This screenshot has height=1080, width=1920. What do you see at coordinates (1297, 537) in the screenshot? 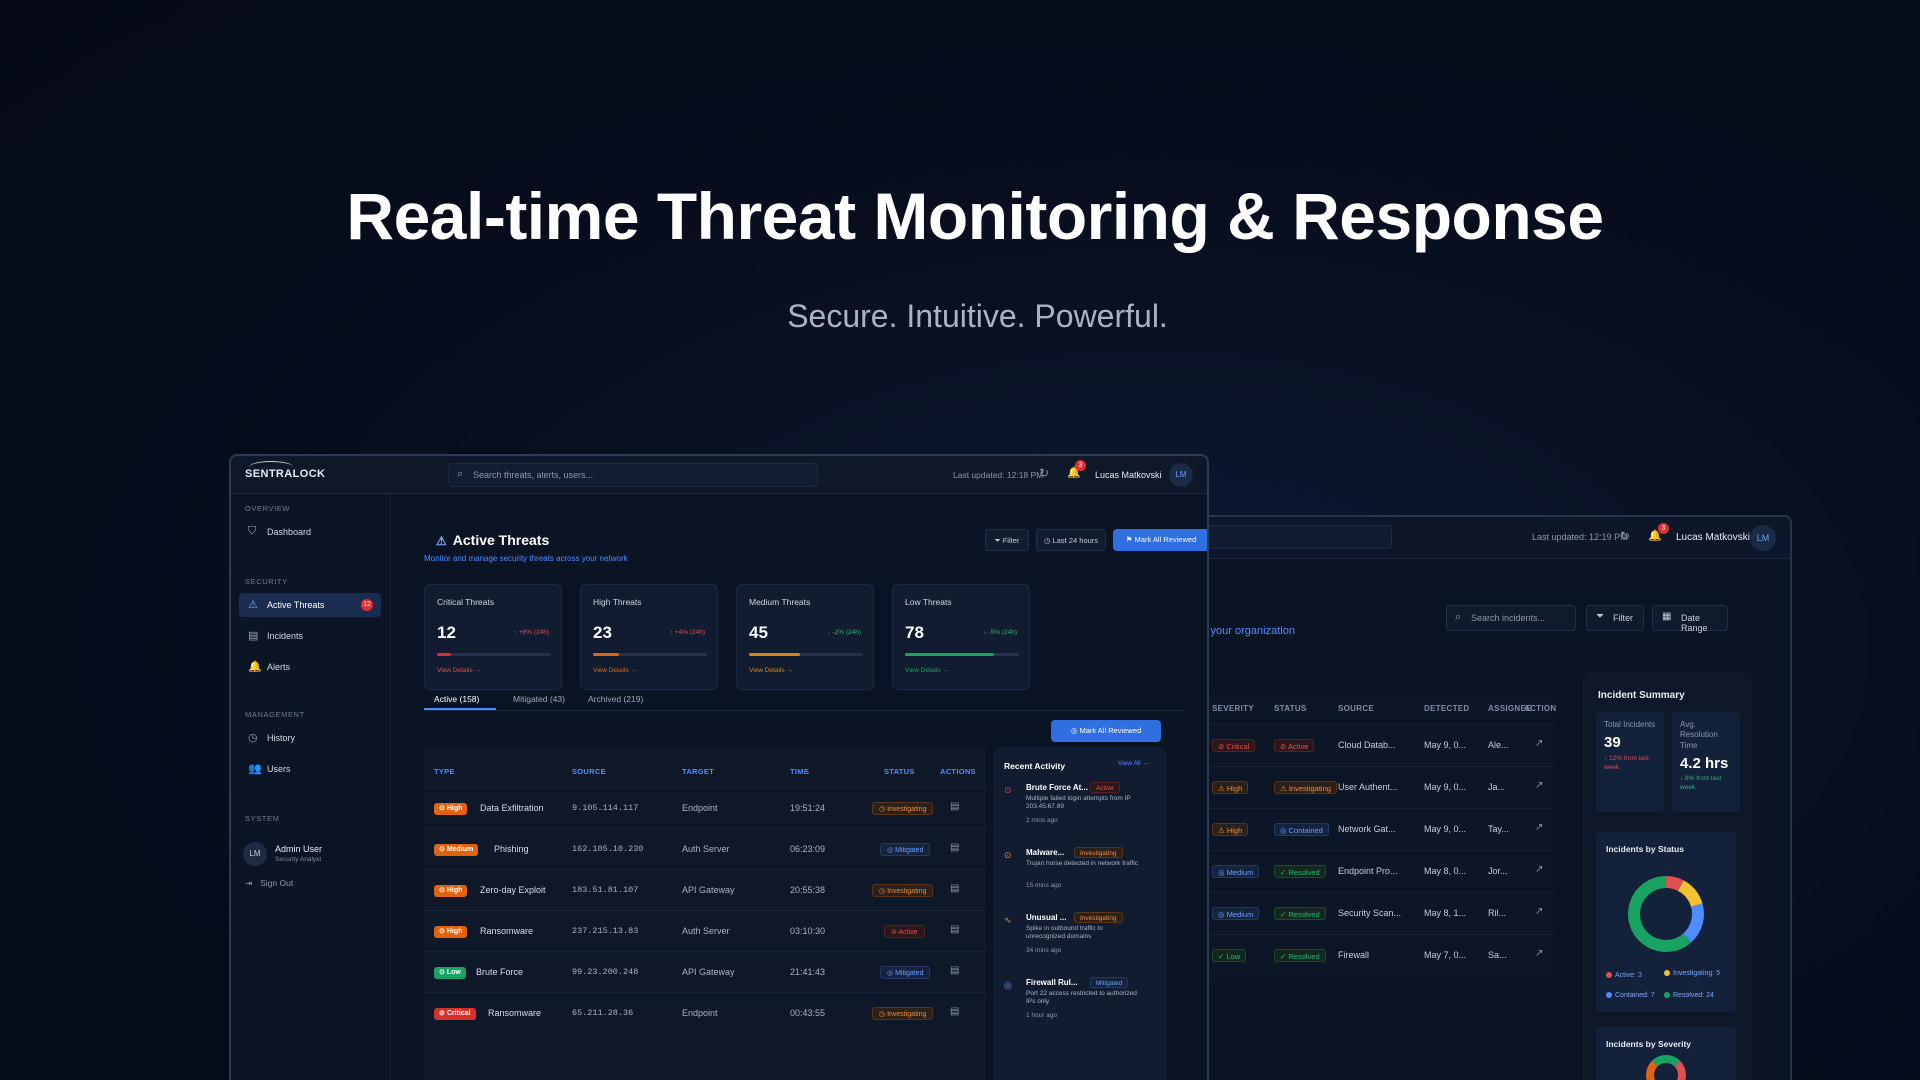
I see `incidents-topbar-search` at bounding box center [1297, 537].